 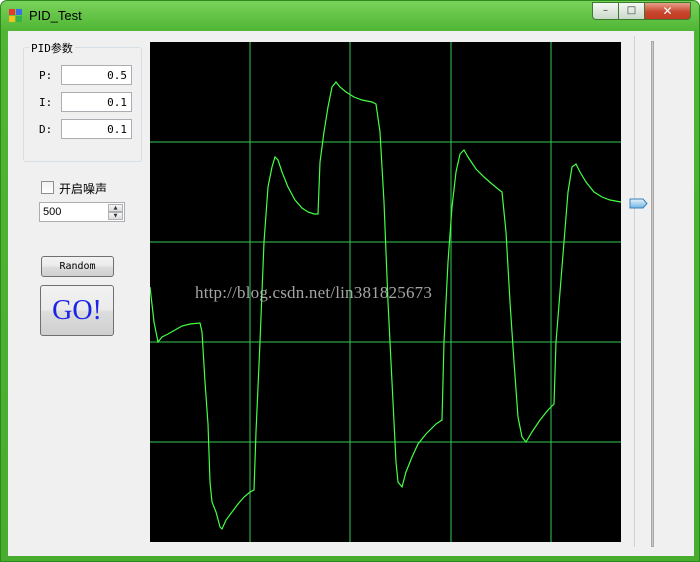 What do you see at coordinates (76, 212) in the screenshot?
I see `noise-amount-input` at bounding box center [76, 212].